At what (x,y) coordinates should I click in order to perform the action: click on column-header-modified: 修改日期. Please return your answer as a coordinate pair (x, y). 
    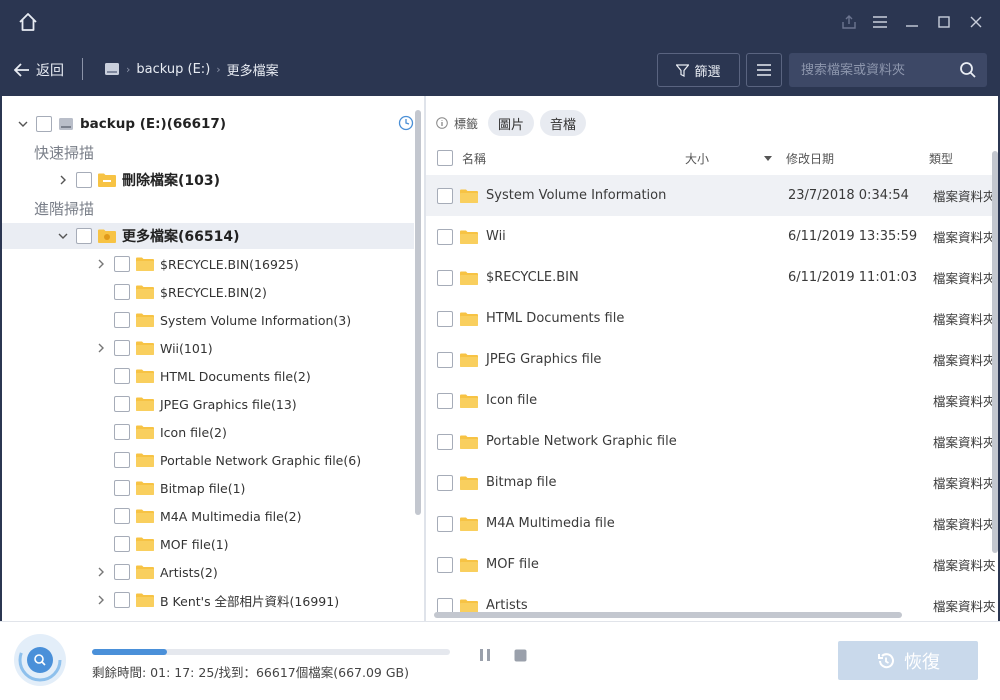
    Looking at the image, I should click on (810, 158).